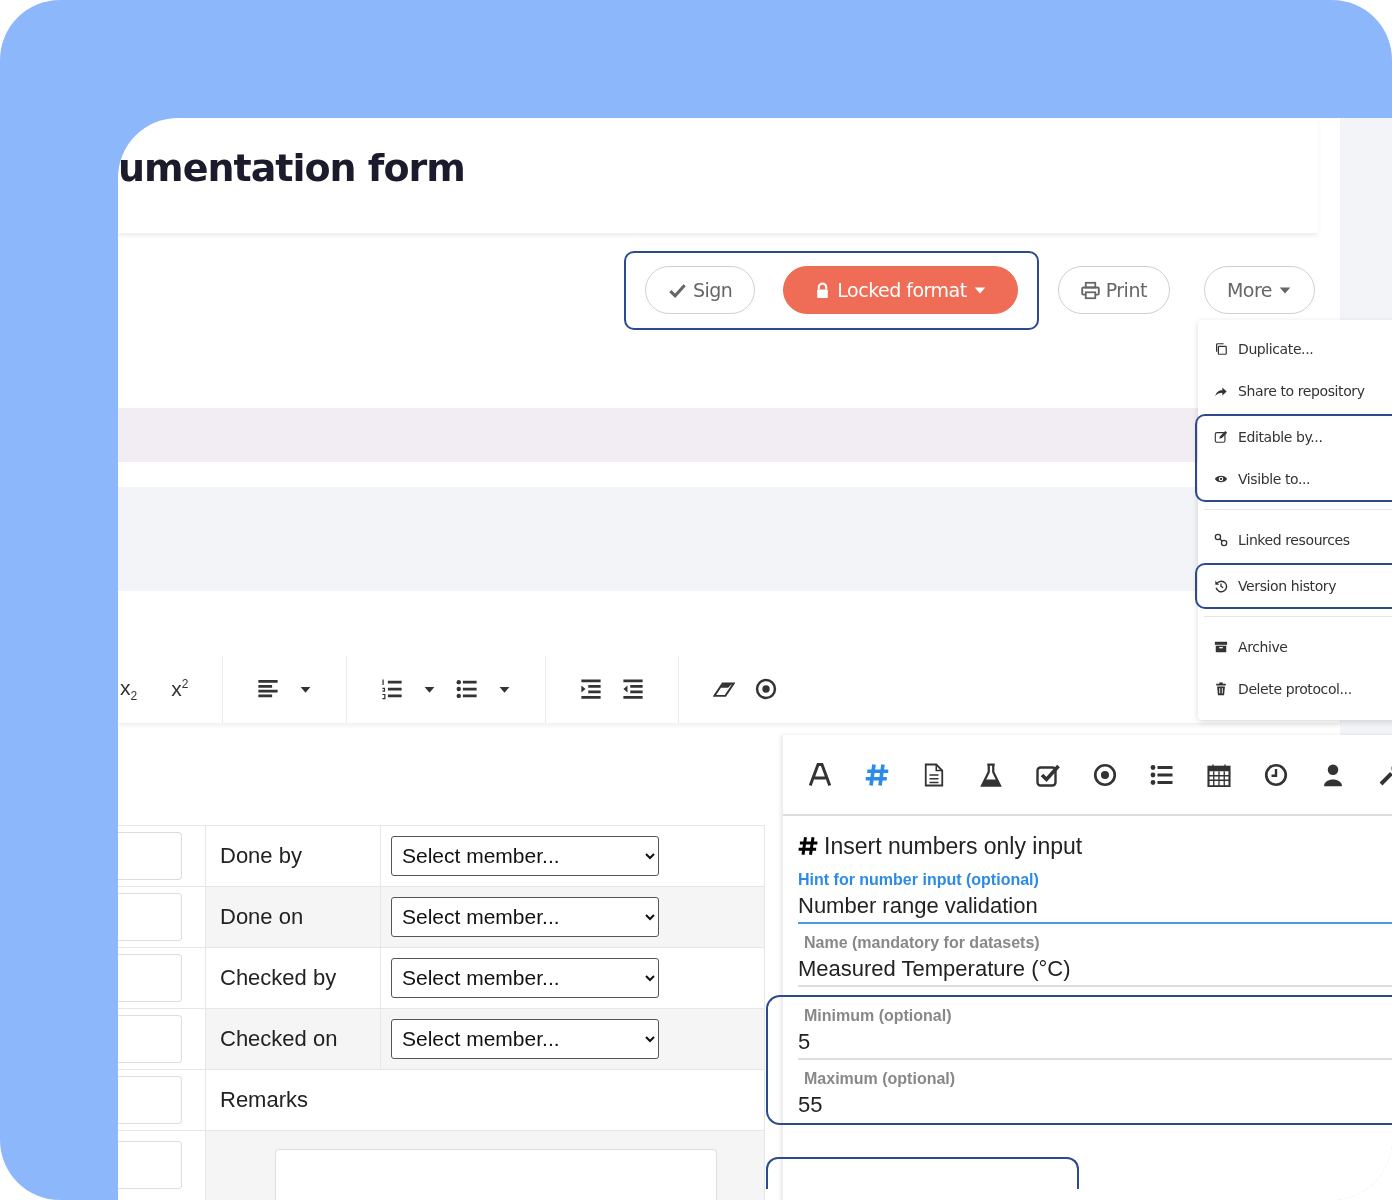 The height and width of the screenshot is (1200, 1392). Describe the element at coordinates (1221, 349) in the screenshot. I see `copy-icon` at that location.